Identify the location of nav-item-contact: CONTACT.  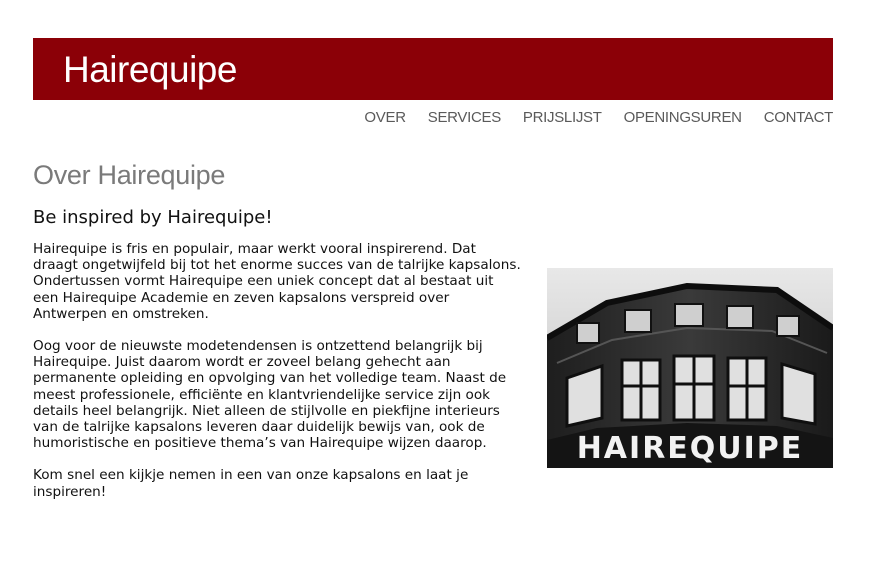
(799, 118).